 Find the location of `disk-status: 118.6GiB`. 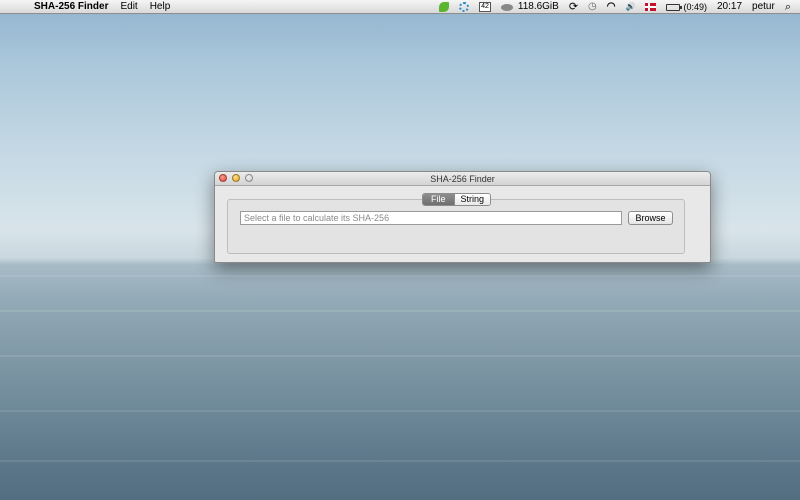

disk-status: 118.6GiB is located at coordinates (530, 7).